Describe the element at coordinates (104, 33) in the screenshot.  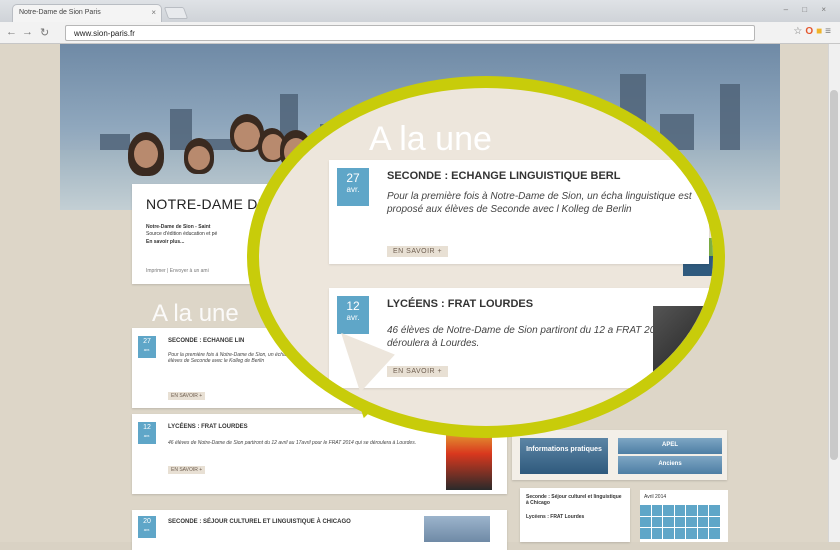
I see `url-text: www.sion-paris.fr` at that location.